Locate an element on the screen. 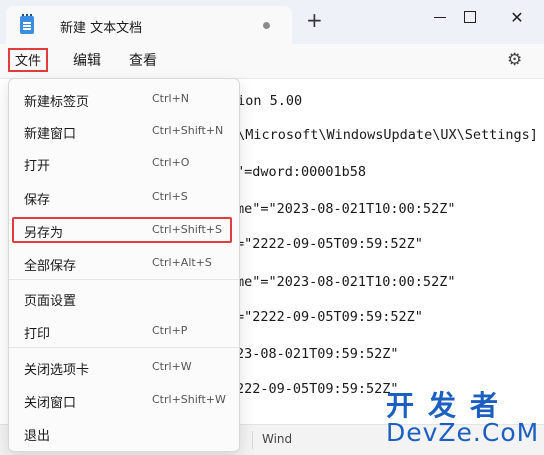 Image resolution: width=544 pixels, height=455 pixels. menu-item-print: 打印 Ctrl+P is located at coordinates (124, 332).